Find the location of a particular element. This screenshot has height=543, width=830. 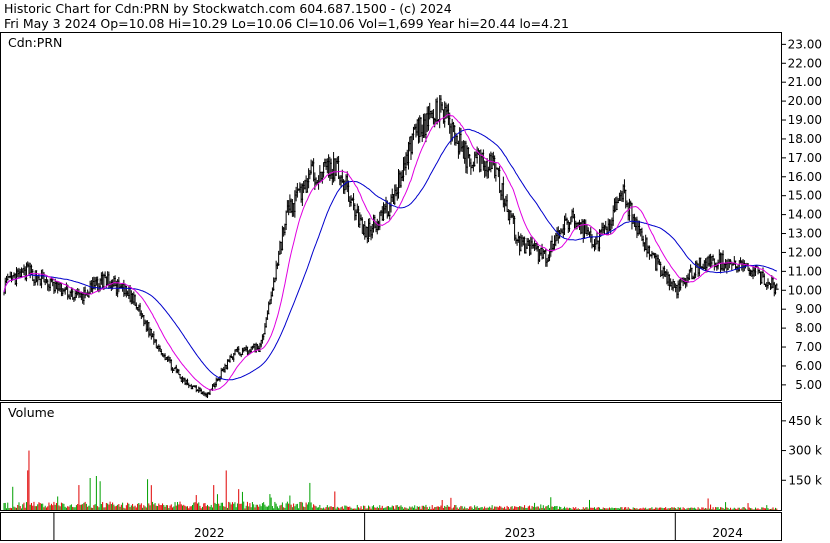

price-tick-label: 9.00 is located at coordinates (808, 309).